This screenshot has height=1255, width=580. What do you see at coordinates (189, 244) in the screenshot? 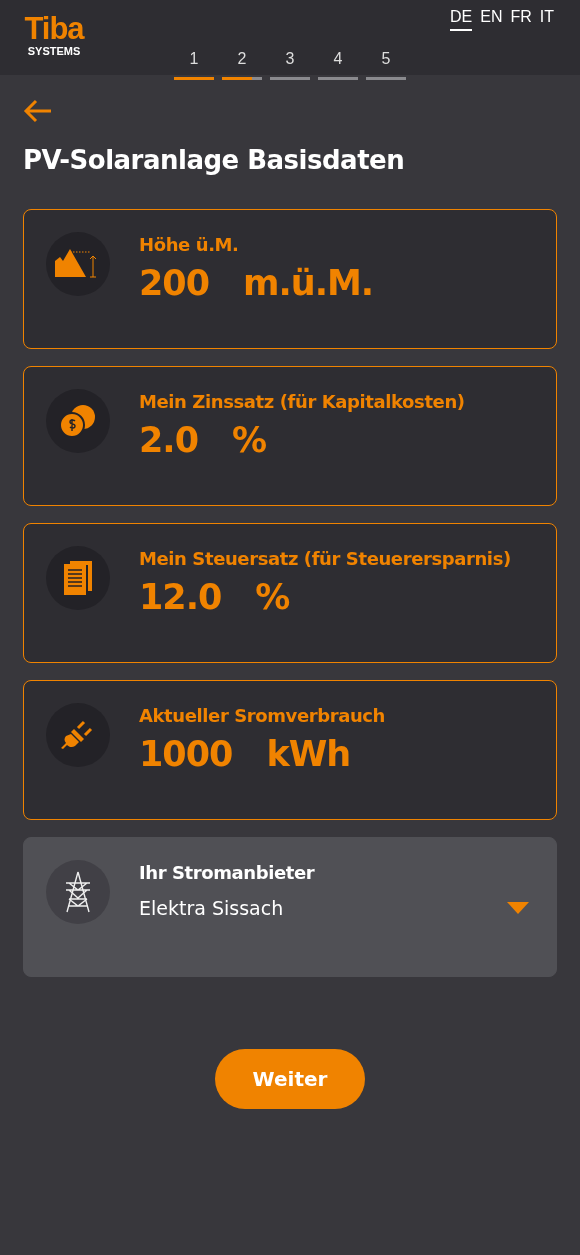
I see `field-label: Höhe ü.M.` at bounding box center [189, 244].